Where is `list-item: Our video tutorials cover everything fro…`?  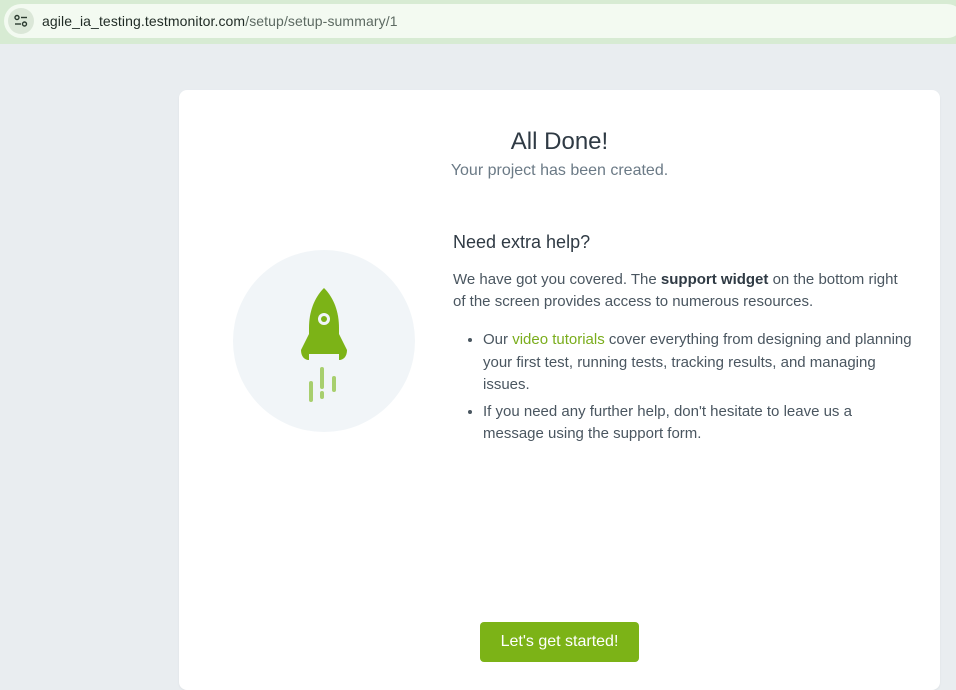
list-item: Our video tutorials cover everything fro… is located at coordinates (698, 363).